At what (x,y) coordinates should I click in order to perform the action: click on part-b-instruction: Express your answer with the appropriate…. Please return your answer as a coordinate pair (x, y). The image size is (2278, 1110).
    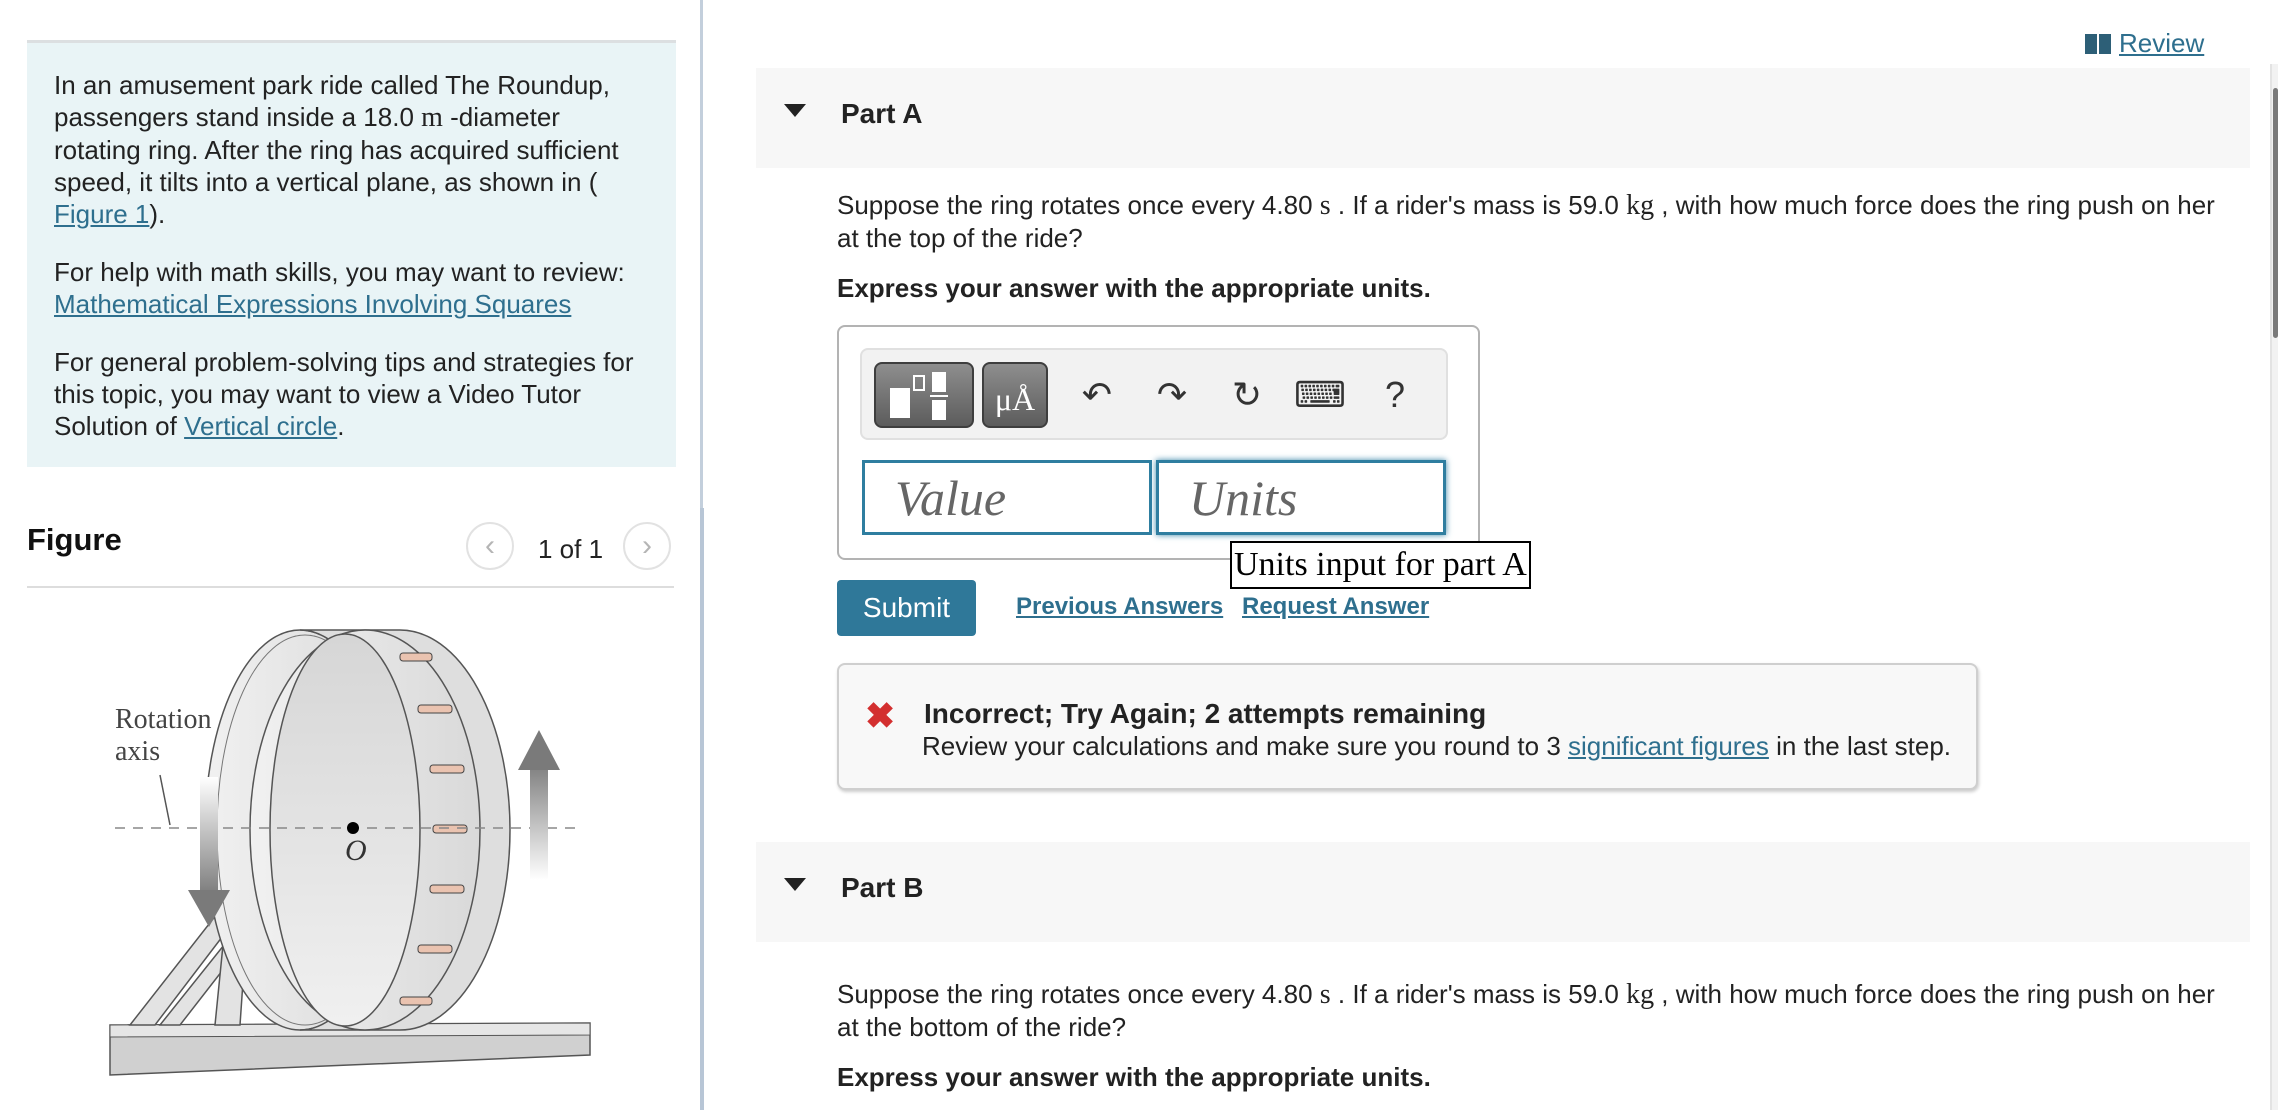
    Looking at the image, I should click on (1134, 1077).